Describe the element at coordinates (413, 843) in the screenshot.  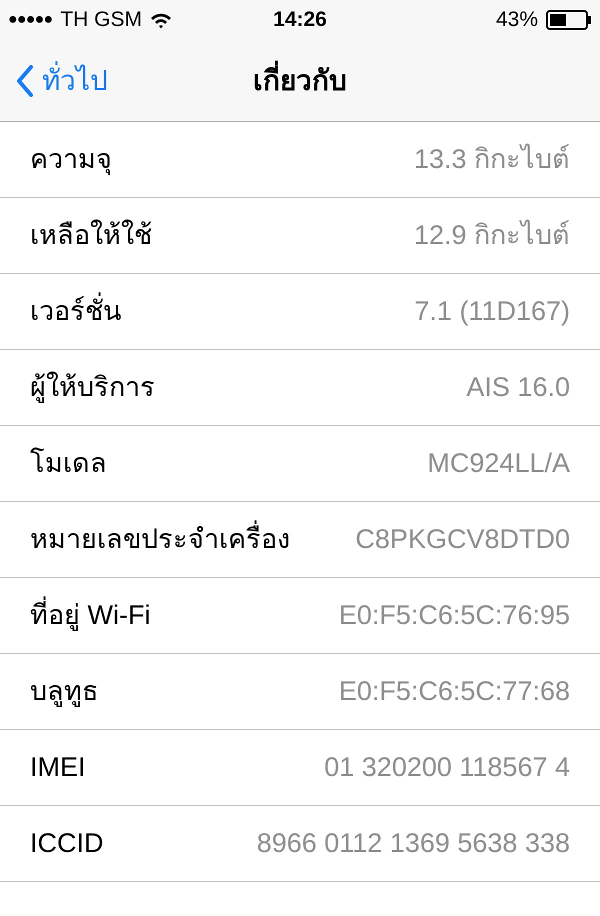
I see `row-value: 8966 0112 1369 5638 338` at that location.